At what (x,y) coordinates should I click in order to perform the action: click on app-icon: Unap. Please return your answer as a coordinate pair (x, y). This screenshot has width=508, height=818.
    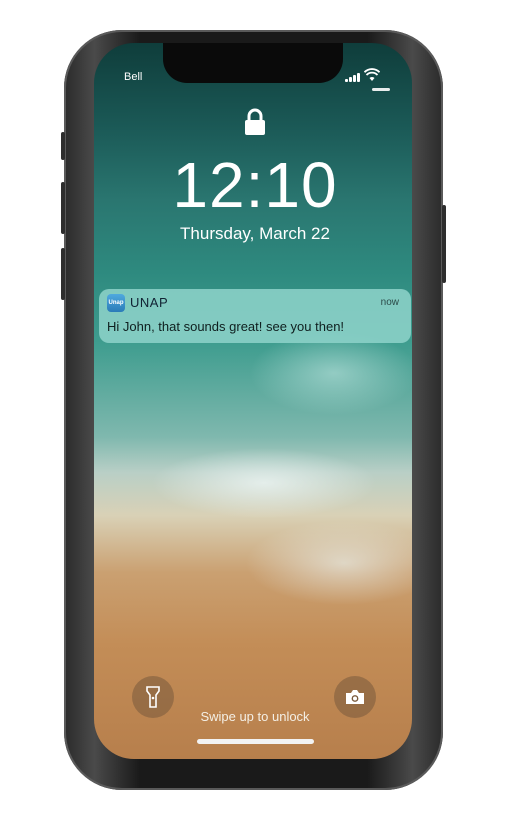
    Looking at the image, I should click on (116, 303).